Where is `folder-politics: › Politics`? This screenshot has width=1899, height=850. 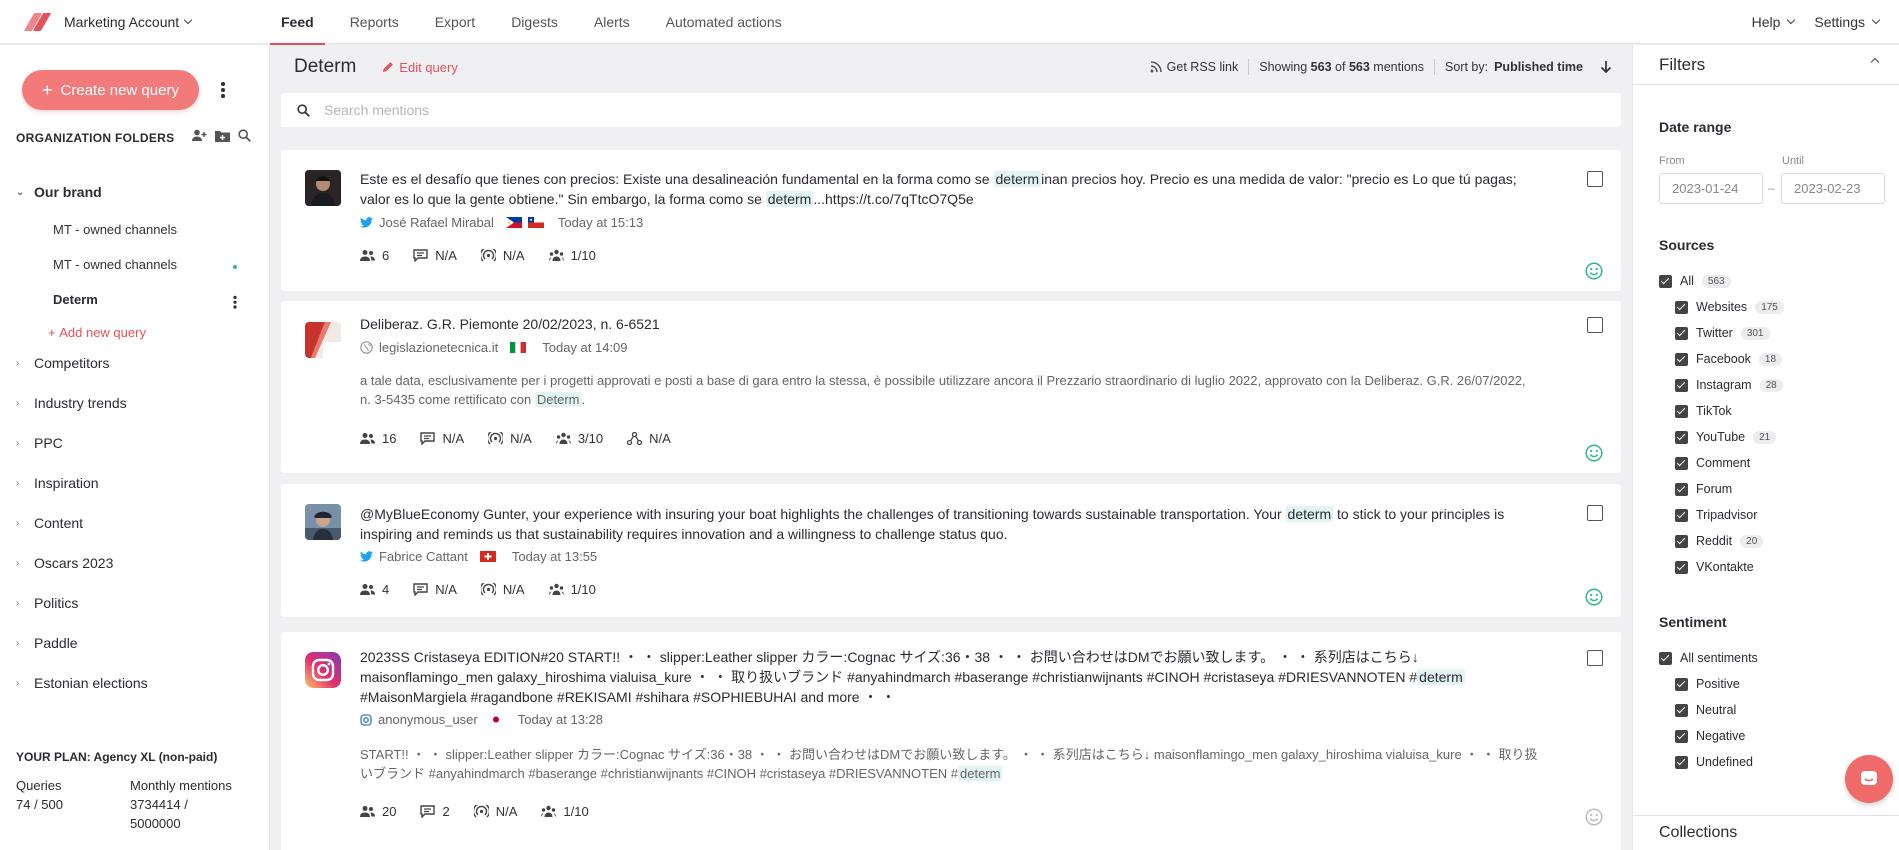 folder-politics: › Politics is located at coordinates (47, 603).